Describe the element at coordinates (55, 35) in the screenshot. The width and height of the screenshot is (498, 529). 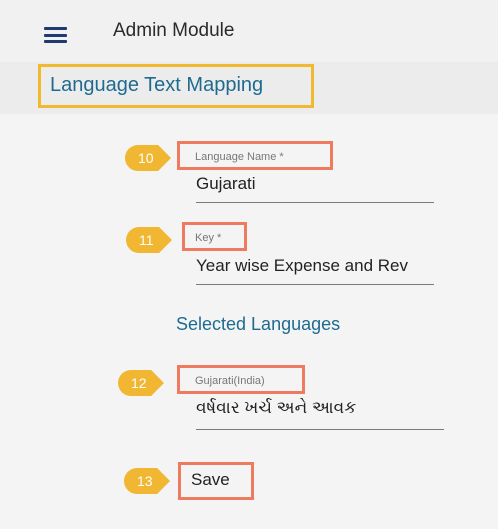
I see `hamburger-menu-icon` at that location.